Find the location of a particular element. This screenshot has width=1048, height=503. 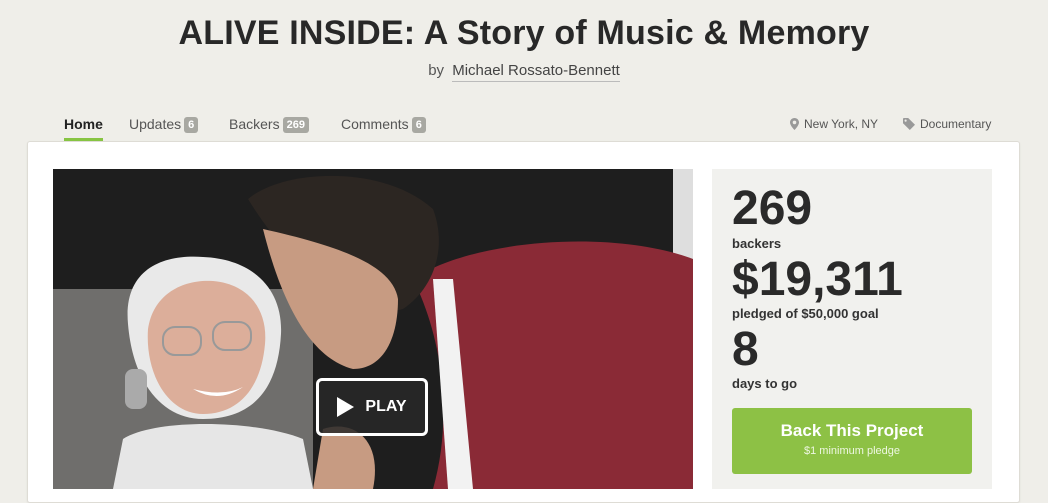

back-project-button: Back This Project $1 minimum pledge is located at coordinates (852, 441).